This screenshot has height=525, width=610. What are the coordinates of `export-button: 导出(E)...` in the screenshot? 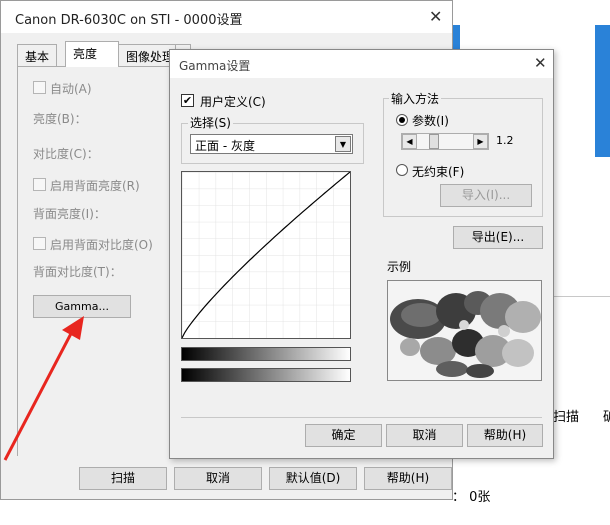 It's located at (498, 237).